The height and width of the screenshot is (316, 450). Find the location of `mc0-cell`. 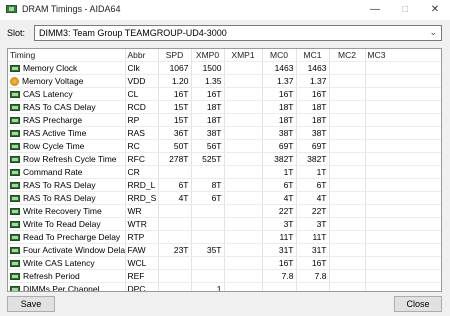

mc0-cell is located at coordinates (279, 286).